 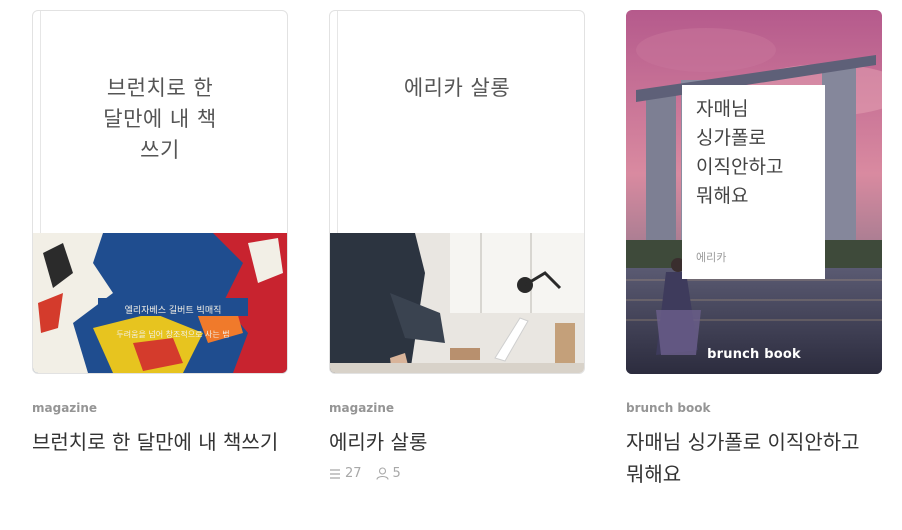 What do you see at coordinates (173, 310) in the screenshot?
I see `cover-art-text: 엘리자베스 길버트 빅매직` at bounding box center [173, 310].